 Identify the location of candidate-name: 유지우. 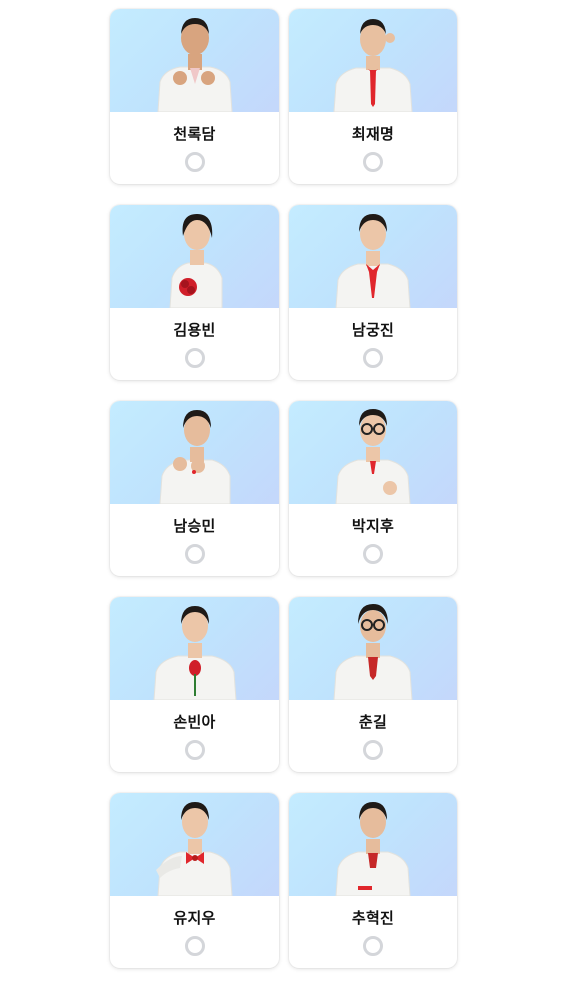
(194, 918).